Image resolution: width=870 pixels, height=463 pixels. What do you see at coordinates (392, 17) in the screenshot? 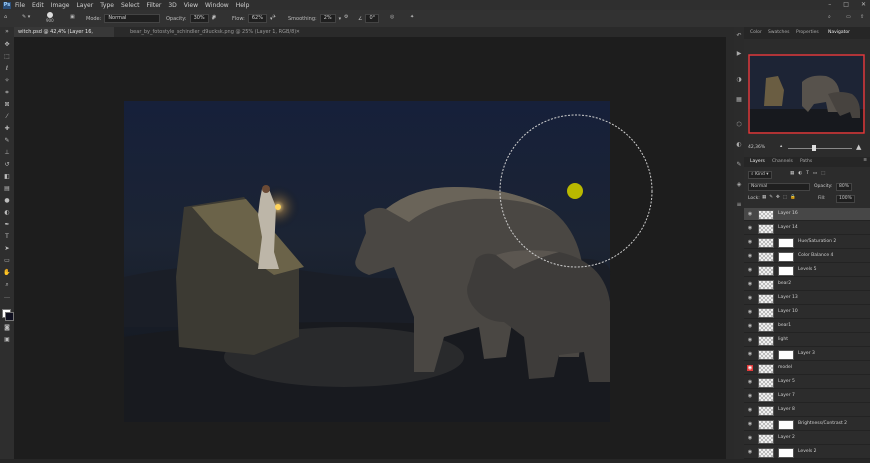
I see `pressure-size-icon: ◎` at bounding box center [392, 17].